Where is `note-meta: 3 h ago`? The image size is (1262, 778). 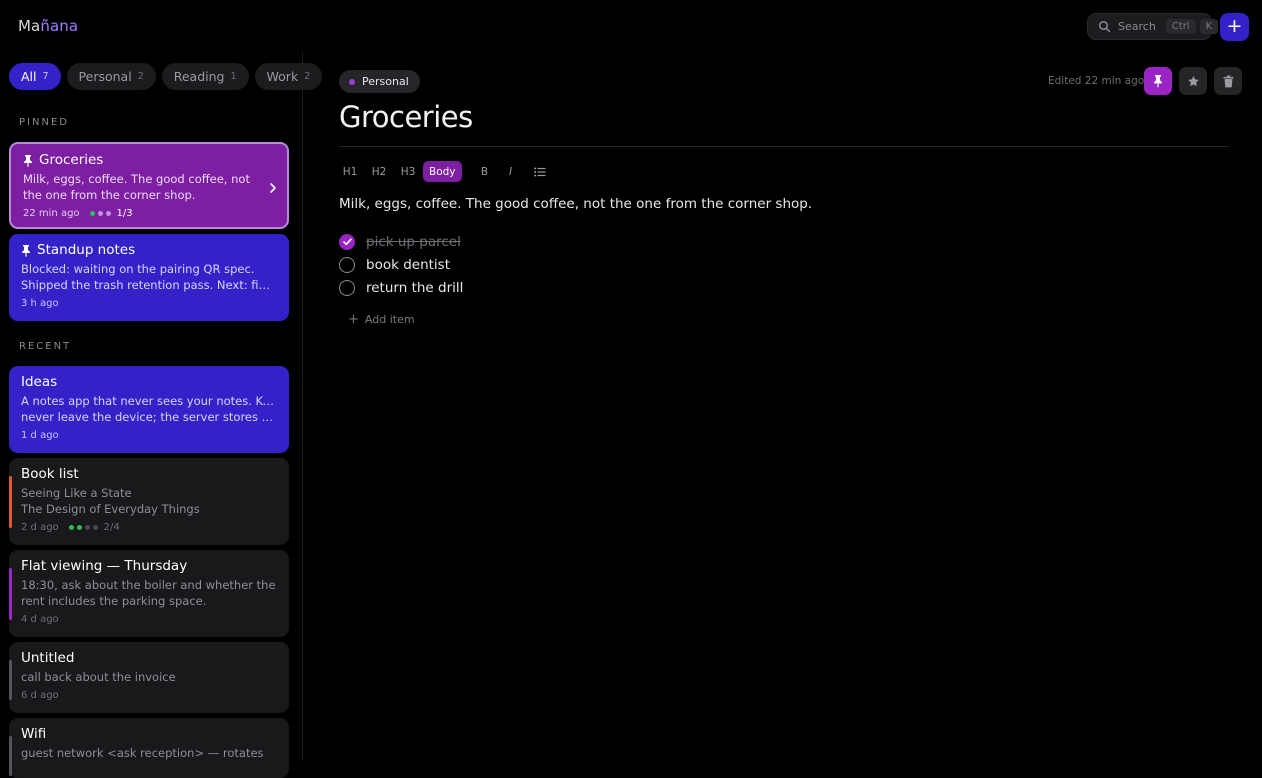 note-meta: 3 h ago is located at coordinates (149, 303).